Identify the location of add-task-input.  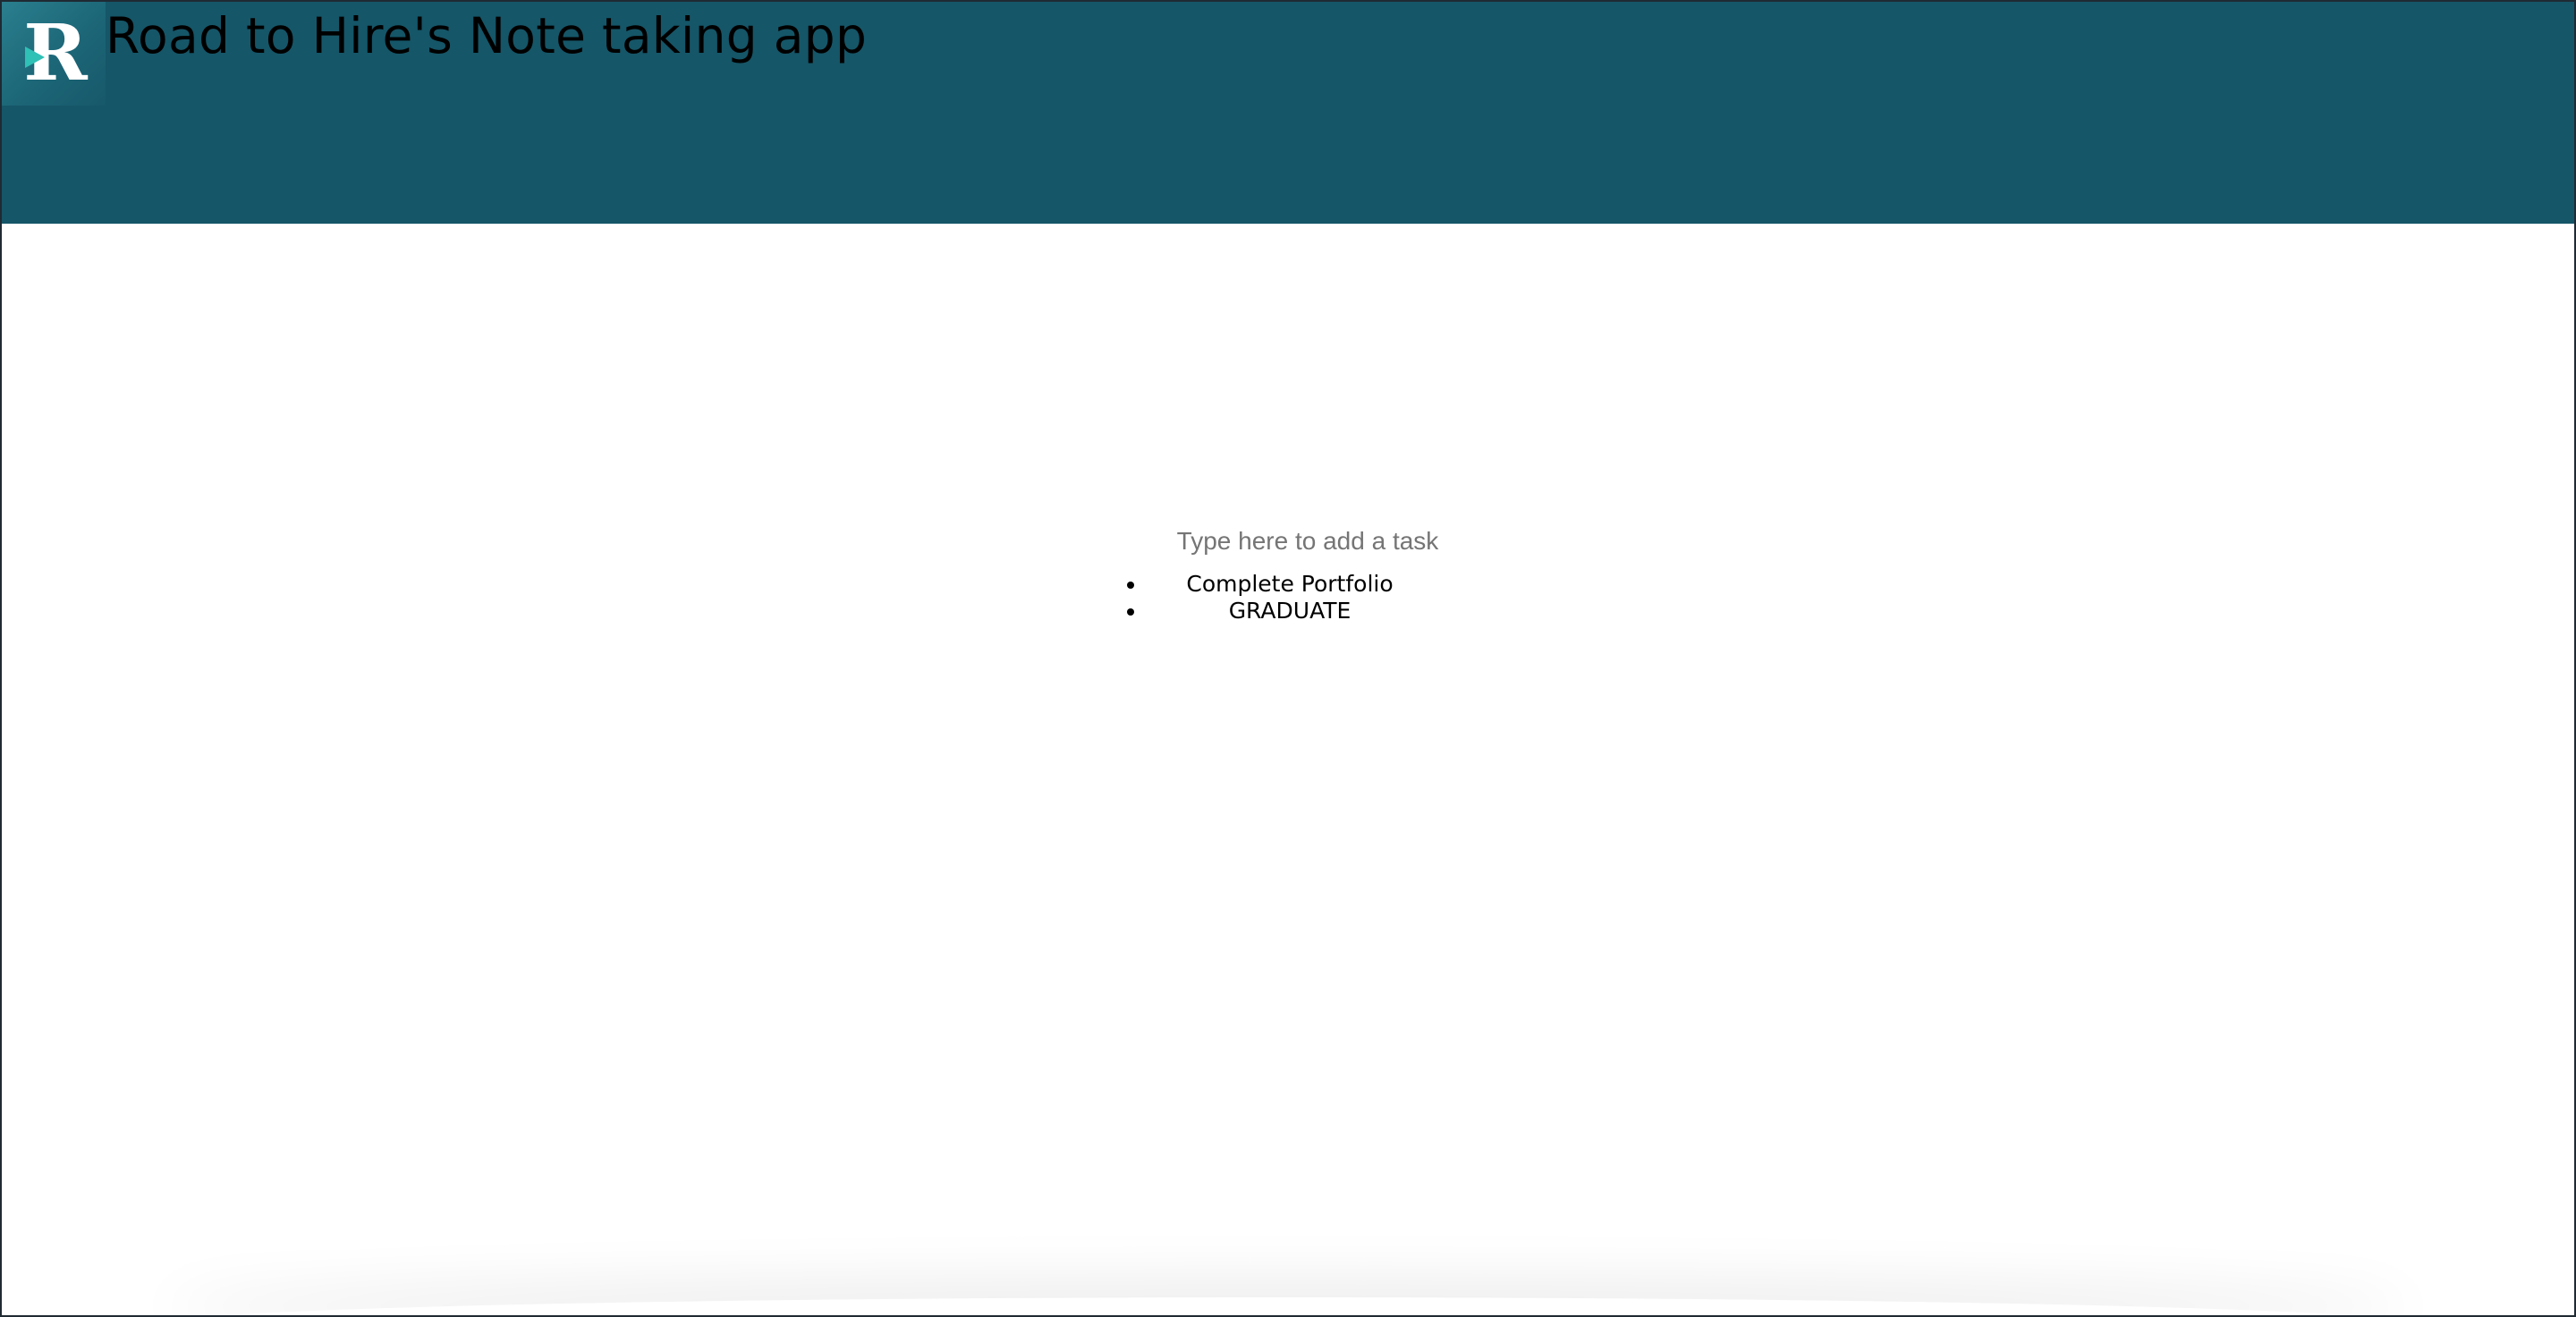
(1308, 541).